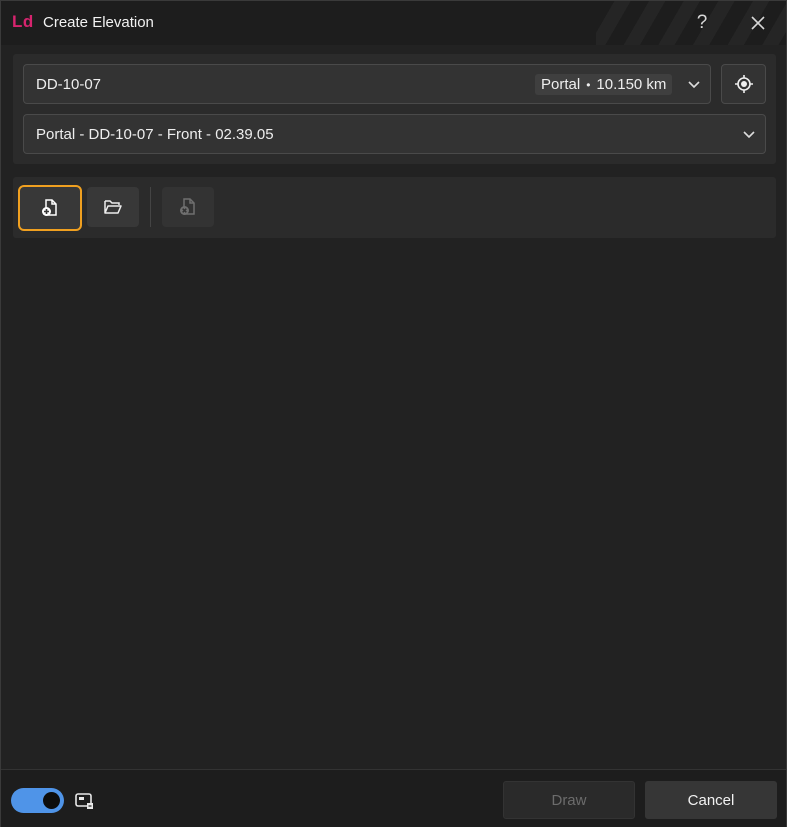 This screenshot has width=787, height=827. I want to click on open-elevation-button, so click(113, 207).